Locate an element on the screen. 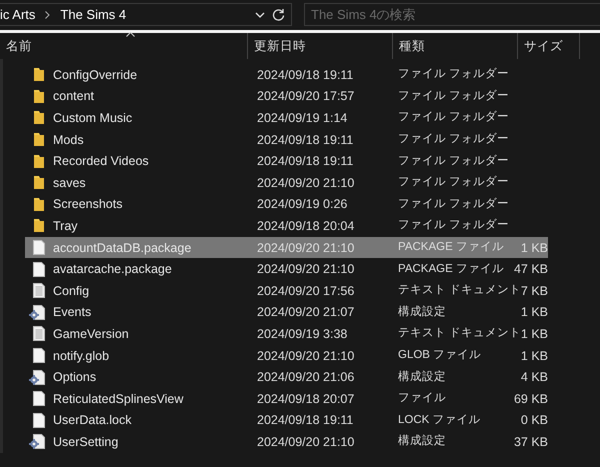 The width and height of the screenshot is (600, 467). file-row: saves 2024/09/20 21:10 ファイル フォルダー is located at coordinates (286, 183).